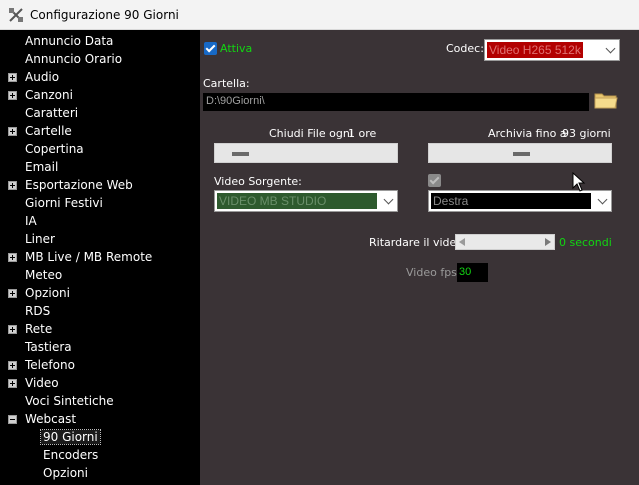 This screenshot has width=639, height=485. Describe the element at coordinates (42, 77) in the screenshot. I see `sidebar-item-label: Audio` at that location.